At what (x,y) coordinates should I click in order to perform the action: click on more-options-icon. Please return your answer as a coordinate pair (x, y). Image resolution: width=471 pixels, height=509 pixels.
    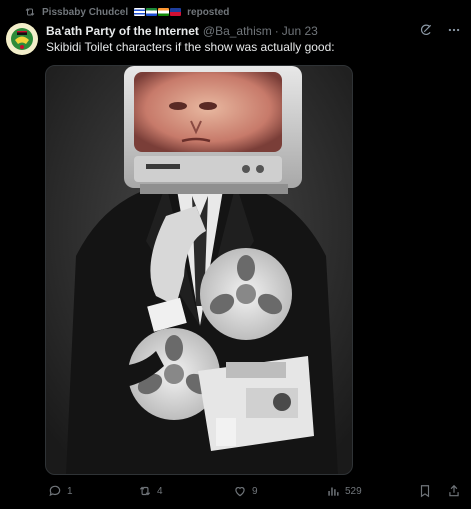
    Looking at the image, I should click on (454, 30).